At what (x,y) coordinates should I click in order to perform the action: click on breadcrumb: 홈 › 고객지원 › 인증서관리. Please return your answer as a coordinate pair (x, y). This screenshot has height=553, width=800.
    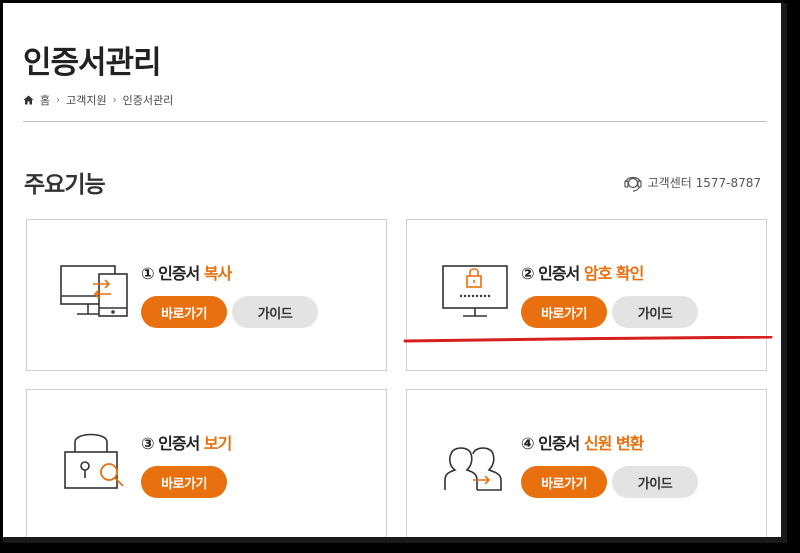
    Looking at the image, I should click on (98, 100).